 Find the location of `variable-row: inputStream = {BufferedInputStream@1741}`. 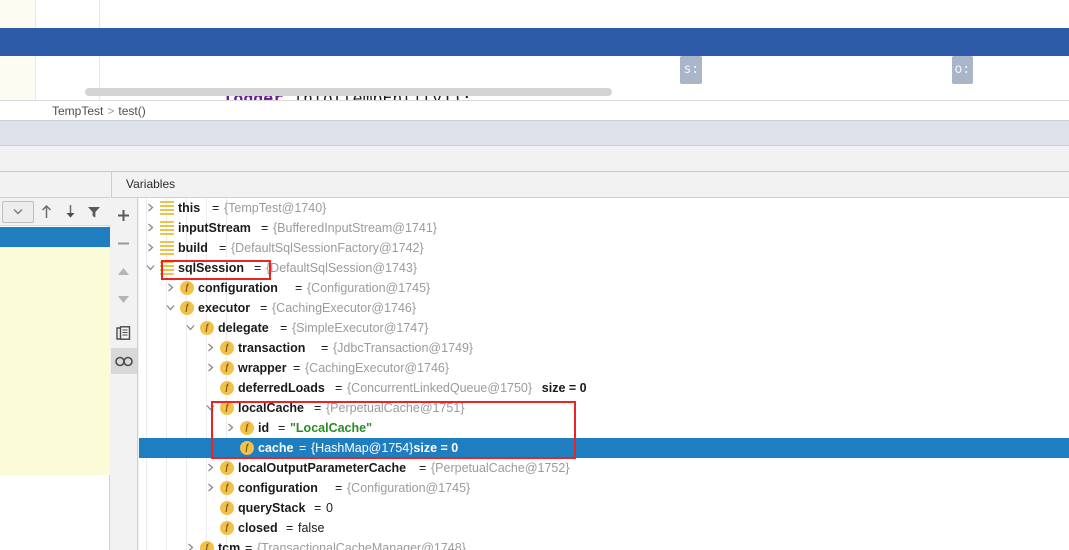

variable-row: inputStream = {BufferedInputStream@1741} is located at coordinates (604, 228).